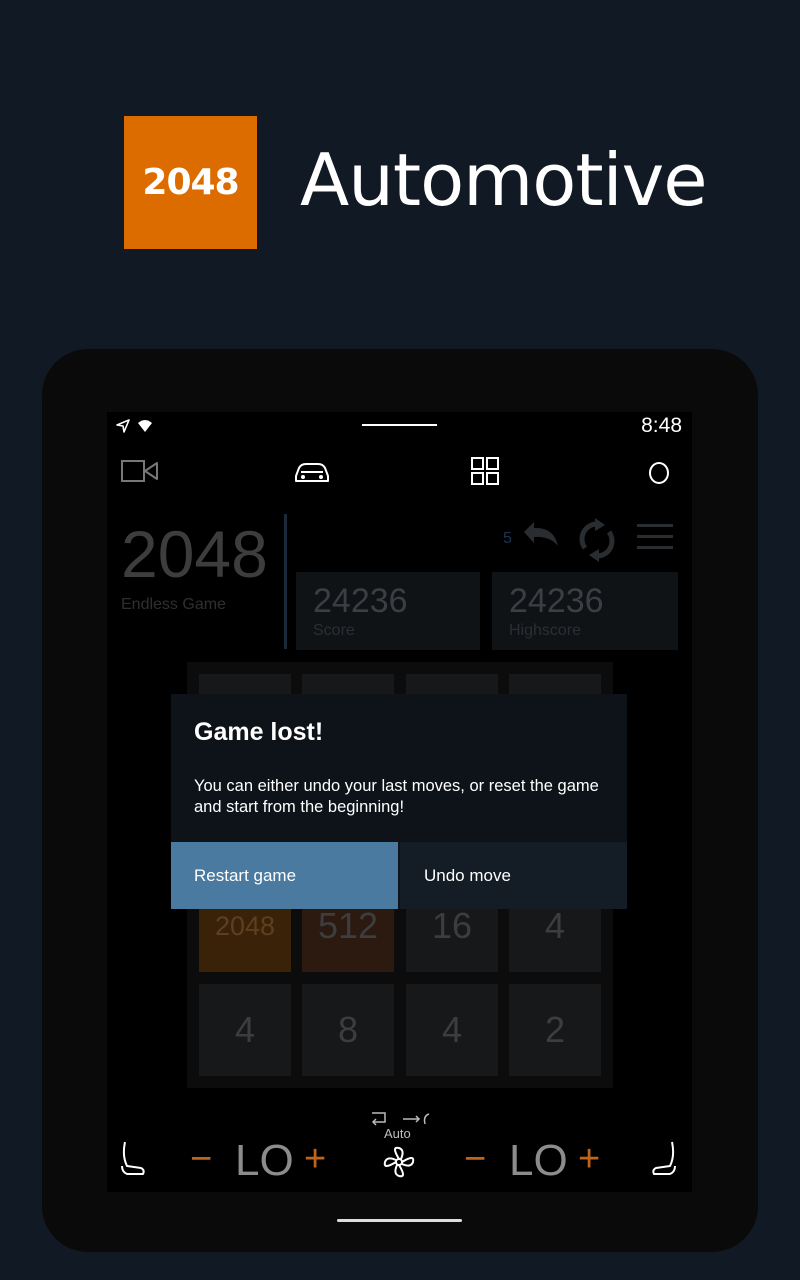 The width and height of the screenshot is (800, 1280). What do you see at coordinates (507, 538) in the screenshot?
I see `undo-count: 5` at bounding box center [507, 538].